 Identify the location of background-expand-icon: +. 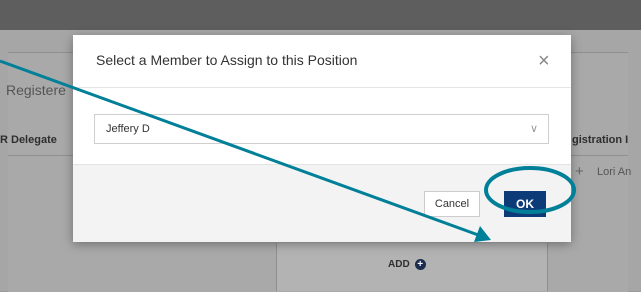
(579, 171).